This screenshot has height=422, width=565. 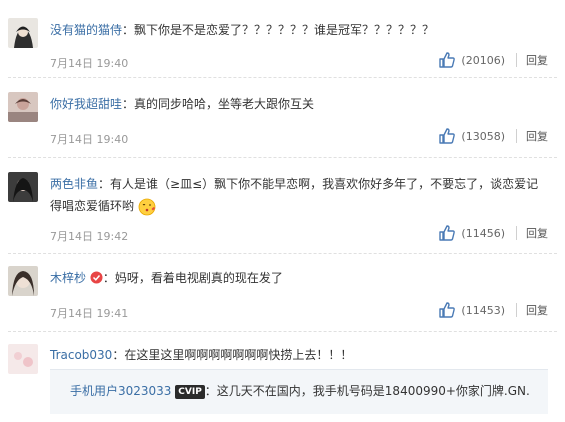 I want to click on sub-reply-body: ：这几天不在国内，我手机号码是18400990+你家门牌.GN., so click(x=367, y=391).